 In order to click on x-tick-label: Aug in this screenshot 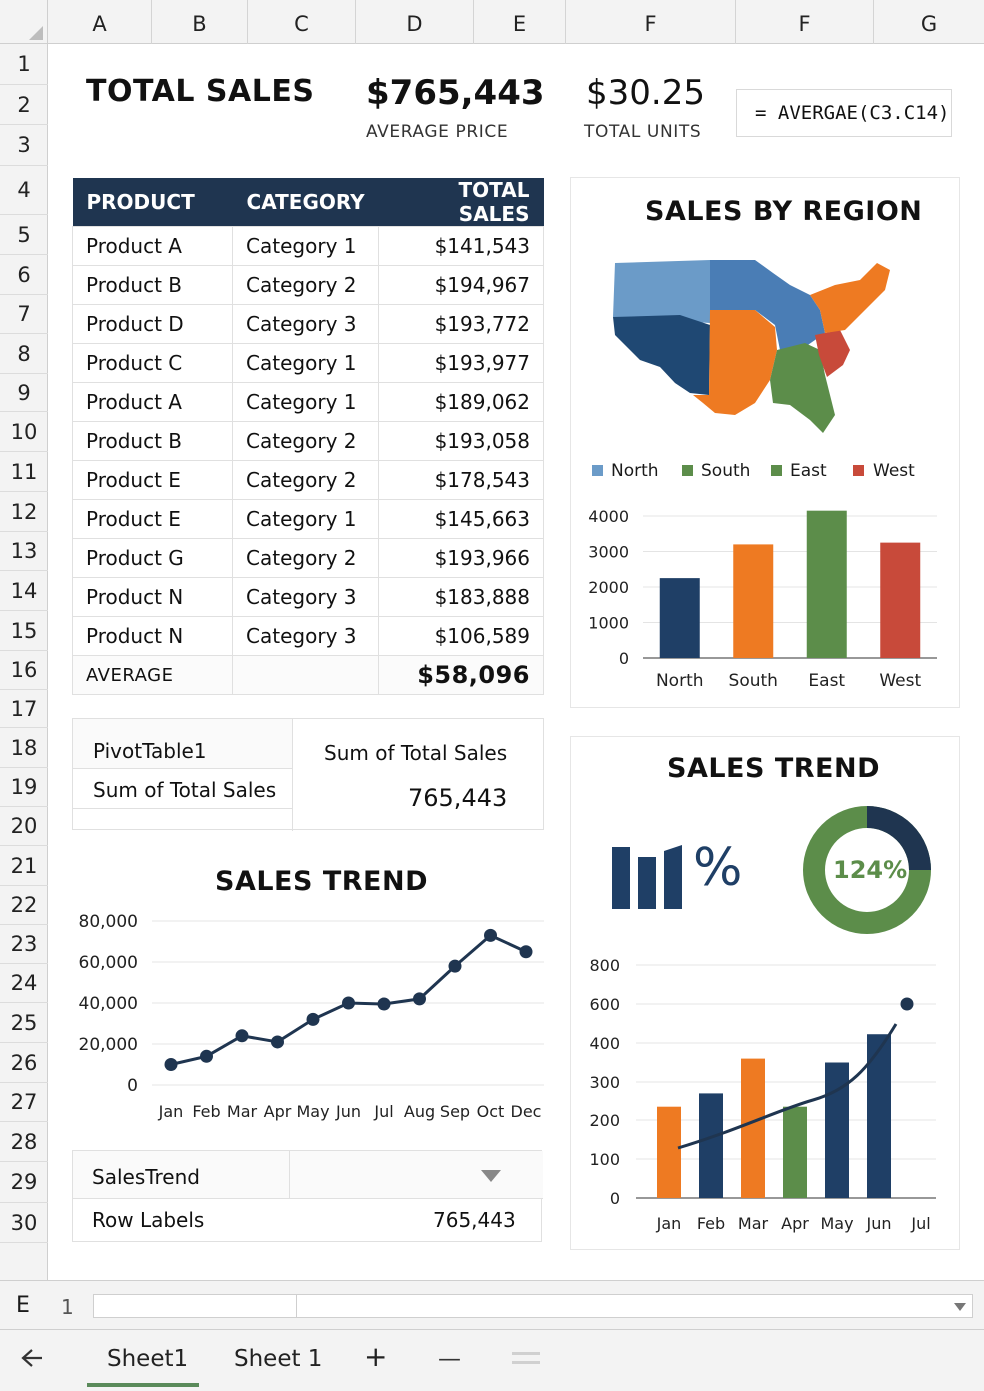, I will do `click(419, 1111)`.